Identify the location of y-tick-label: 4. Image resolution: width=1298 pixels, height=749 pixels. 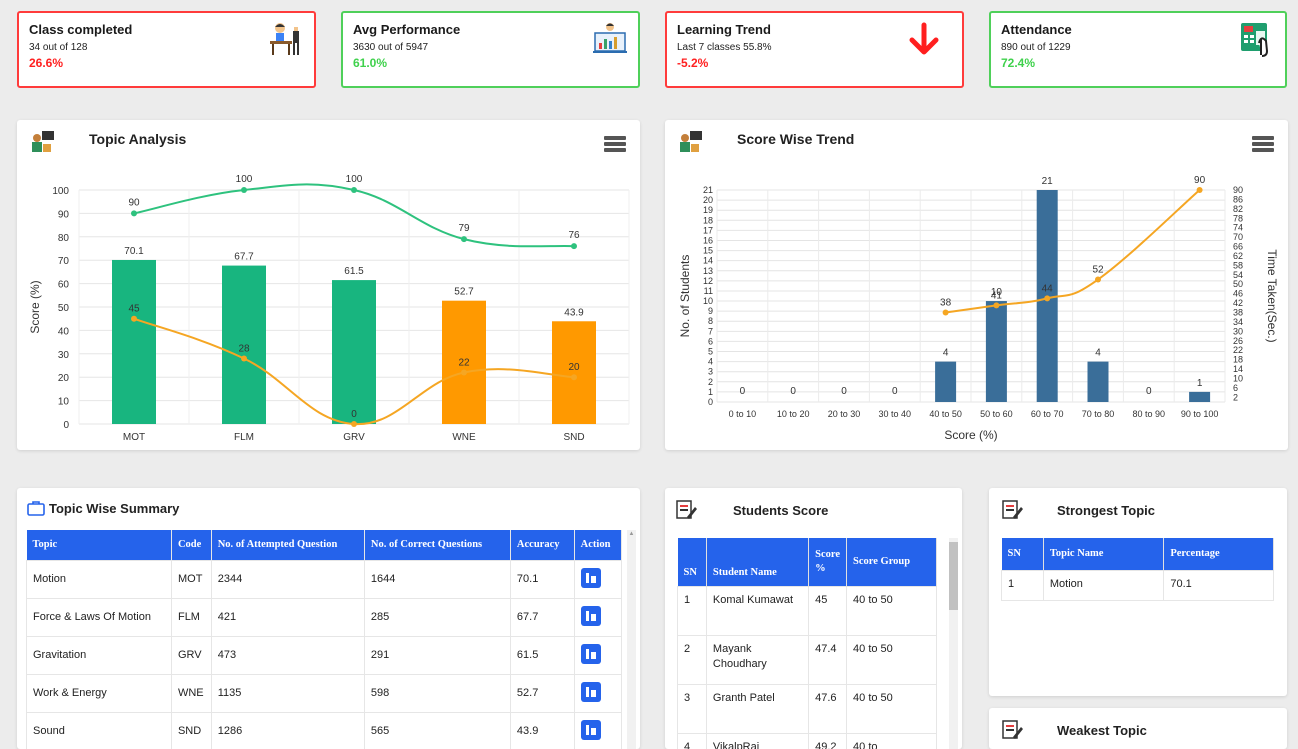
(710, 362).